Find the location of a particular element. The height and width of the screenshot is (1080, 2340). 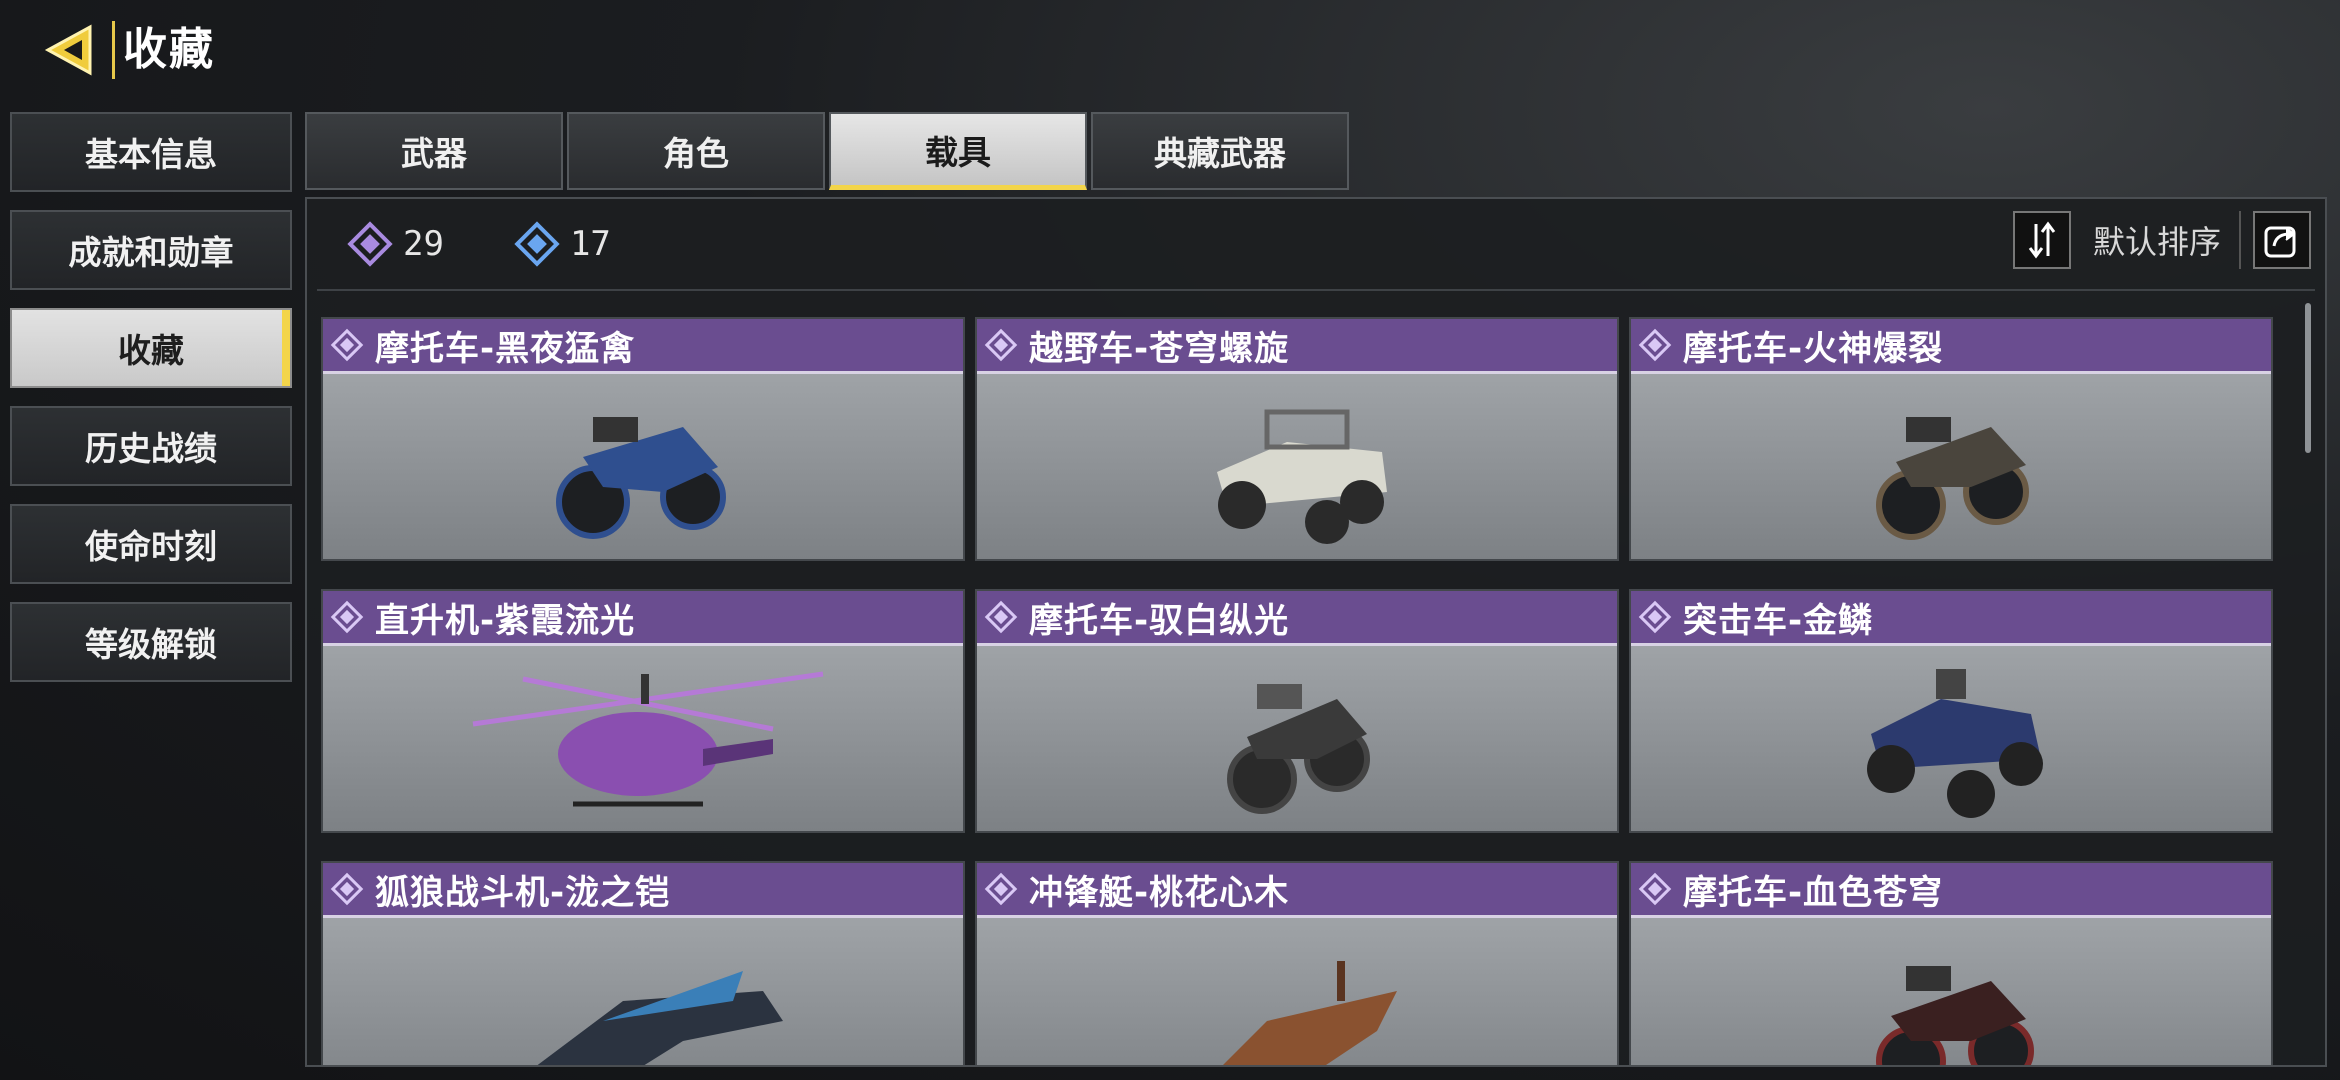

category-tabs: 武器 角色 载具 典藏武器 is located at coordinates (829, 151).